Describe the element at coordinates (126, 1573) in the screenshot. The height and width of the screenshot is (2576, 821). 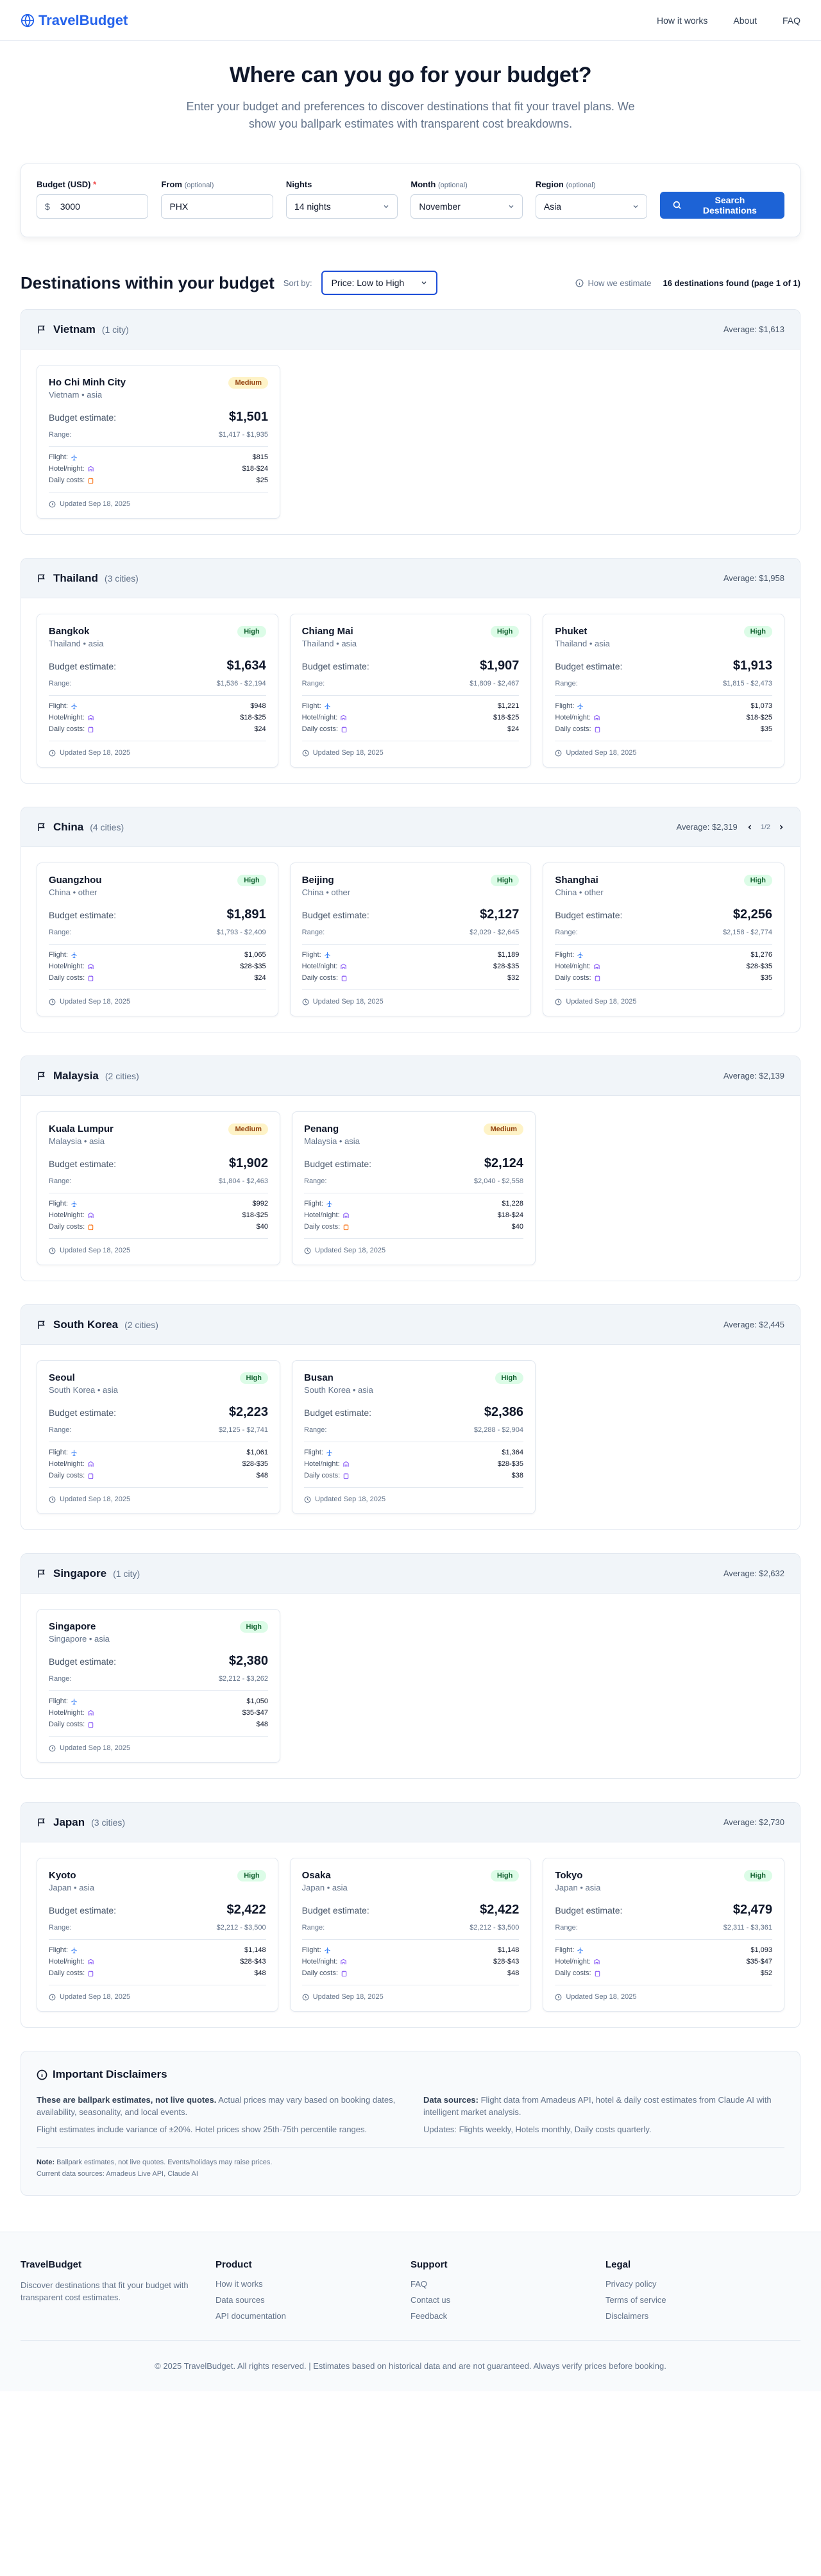
I see `city-count: (1 city)` at that location.